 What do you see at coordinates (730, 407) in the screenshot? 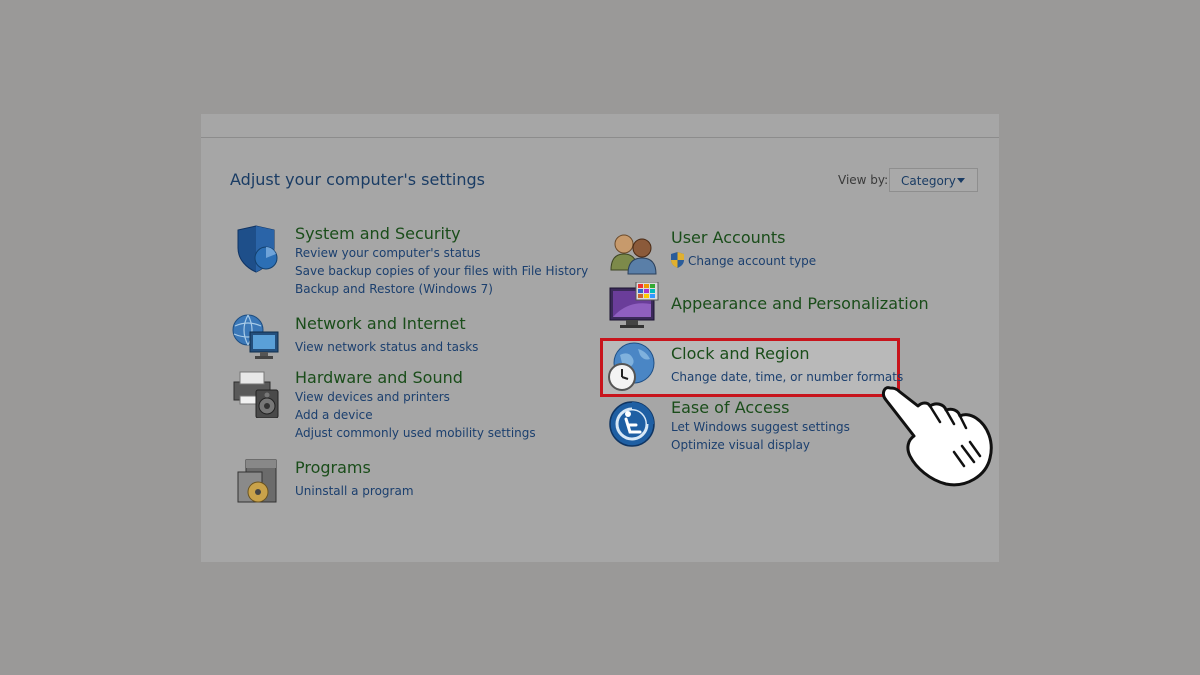
I see `ease-of-access-title: Ease of Access` at bounding box center [730, 407].